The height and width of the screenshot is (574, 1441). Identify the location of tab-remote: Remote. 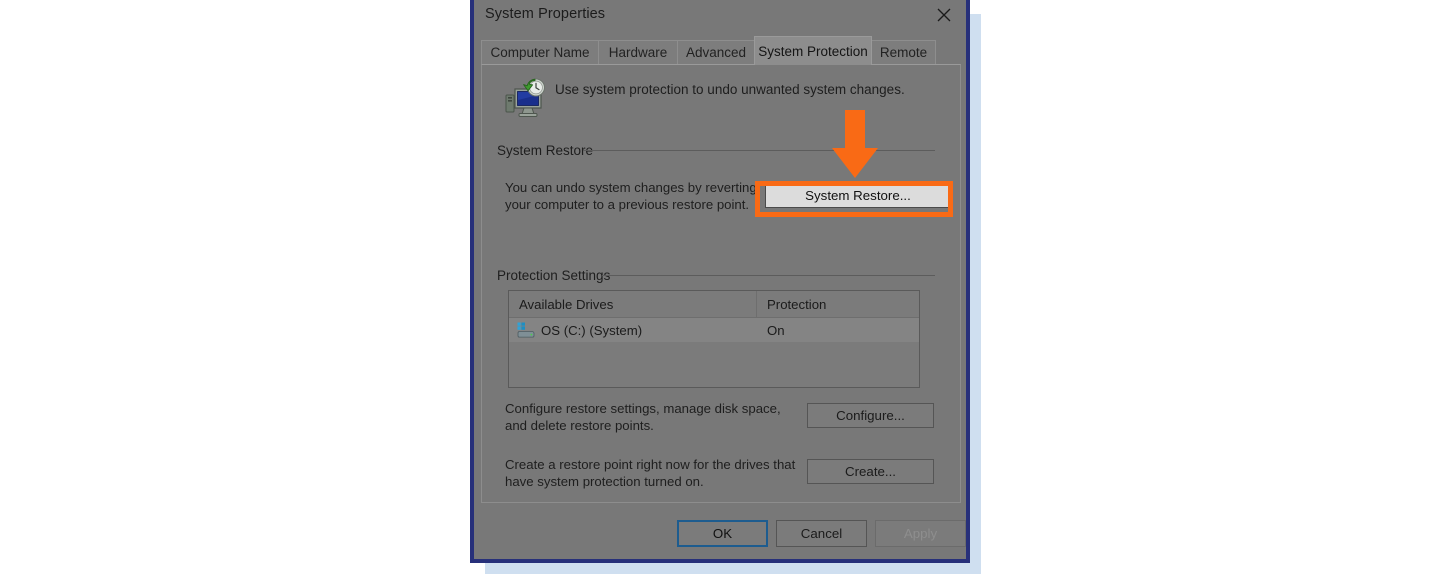
(903, 52).